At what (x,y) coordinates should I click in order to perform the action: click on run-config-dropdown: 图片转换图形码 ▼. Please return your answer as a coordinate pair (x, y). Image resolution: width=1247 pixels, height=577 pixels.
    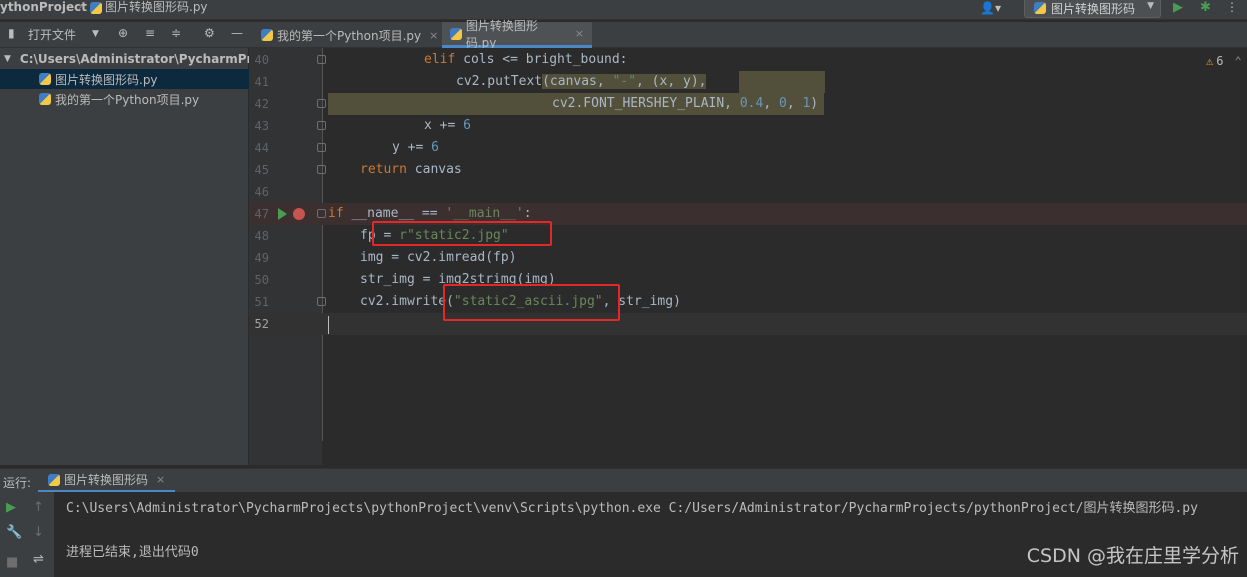
    Looking at the image, I should click on (1092, 9).